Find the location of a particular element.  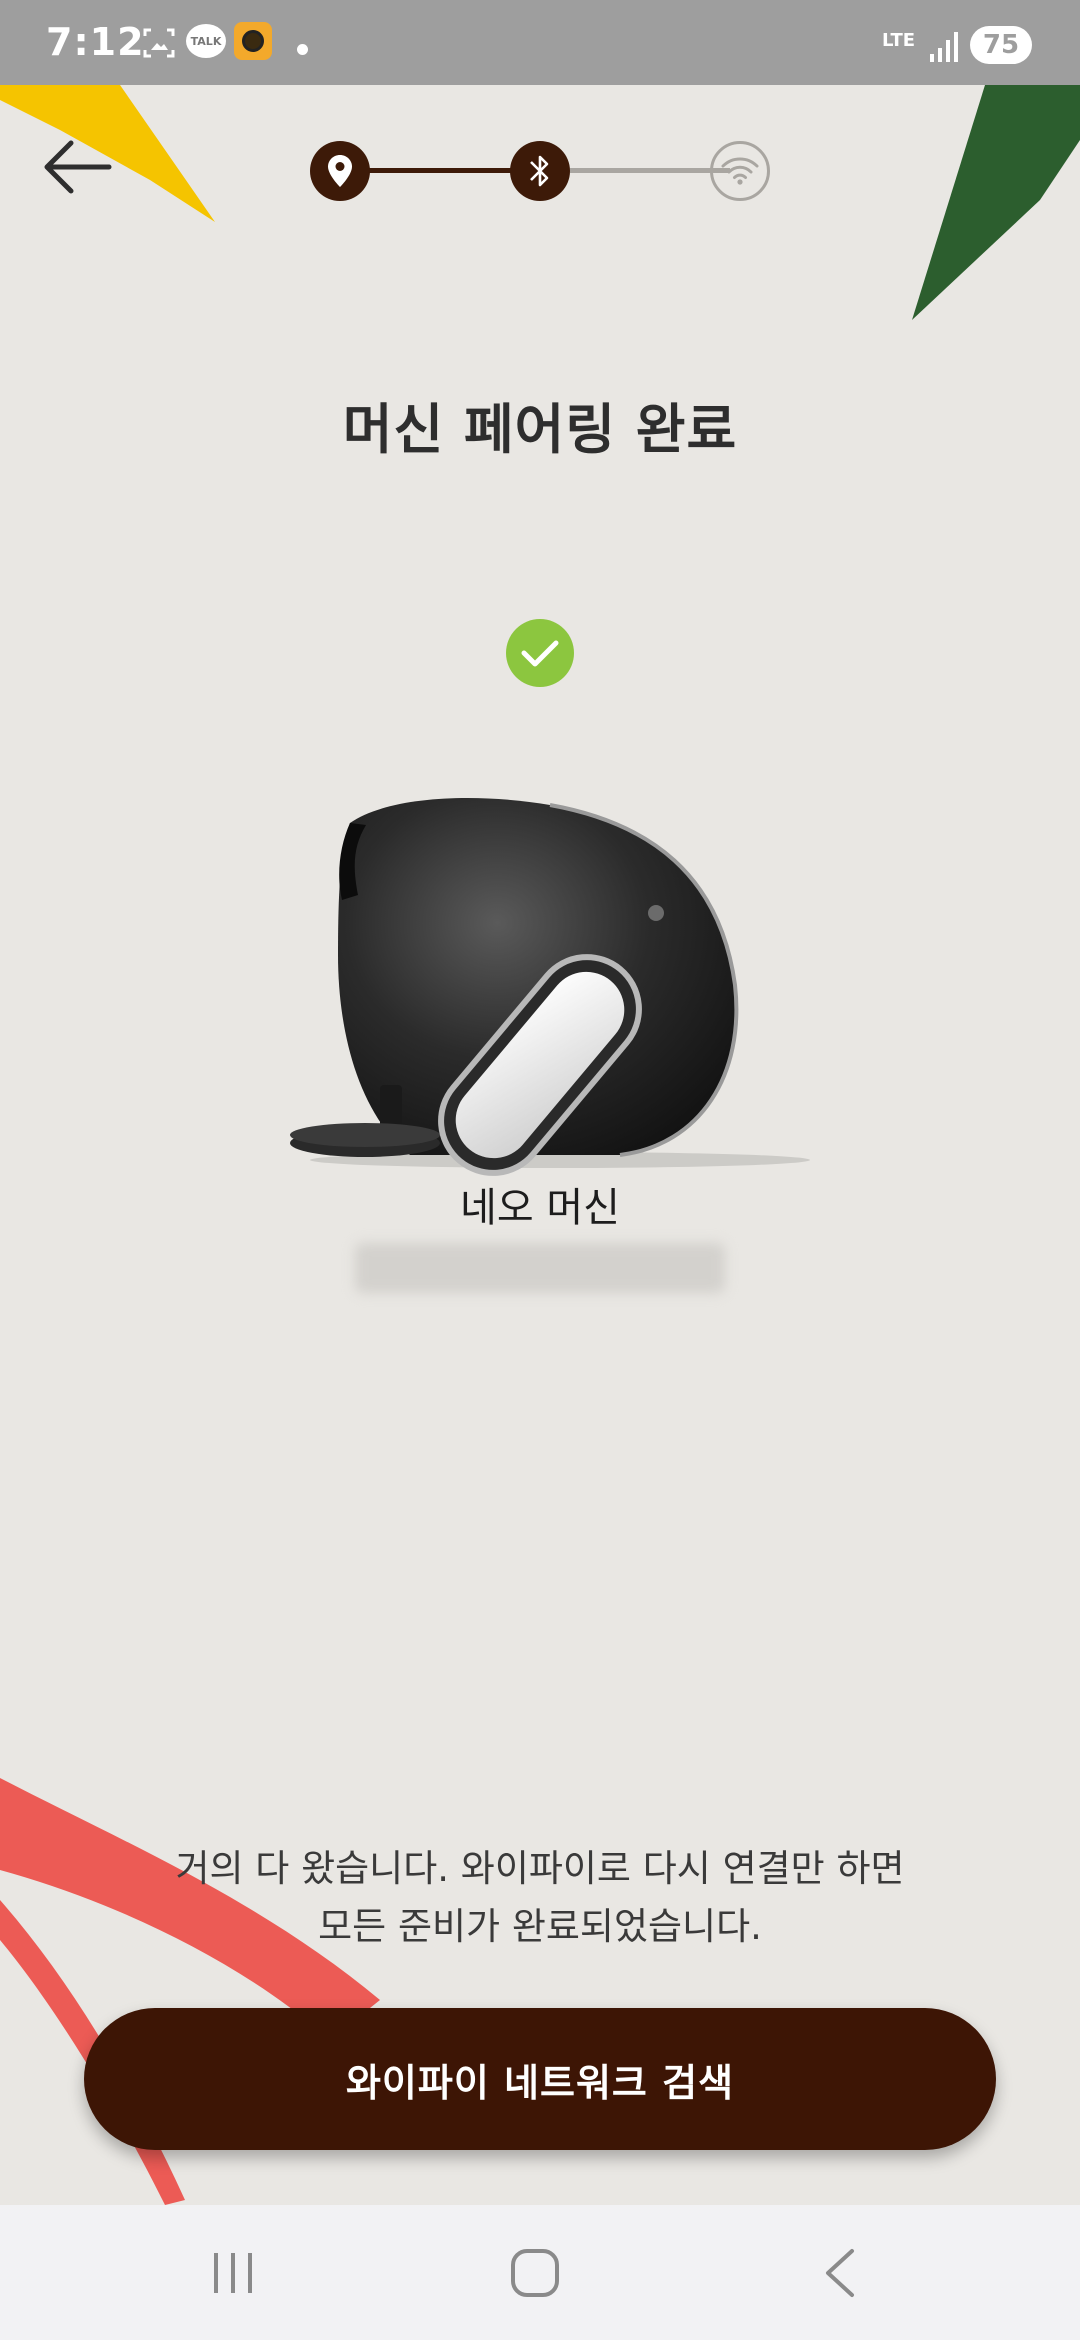

machine-name: 네오 머신 is located at coordinates (540, 1208).